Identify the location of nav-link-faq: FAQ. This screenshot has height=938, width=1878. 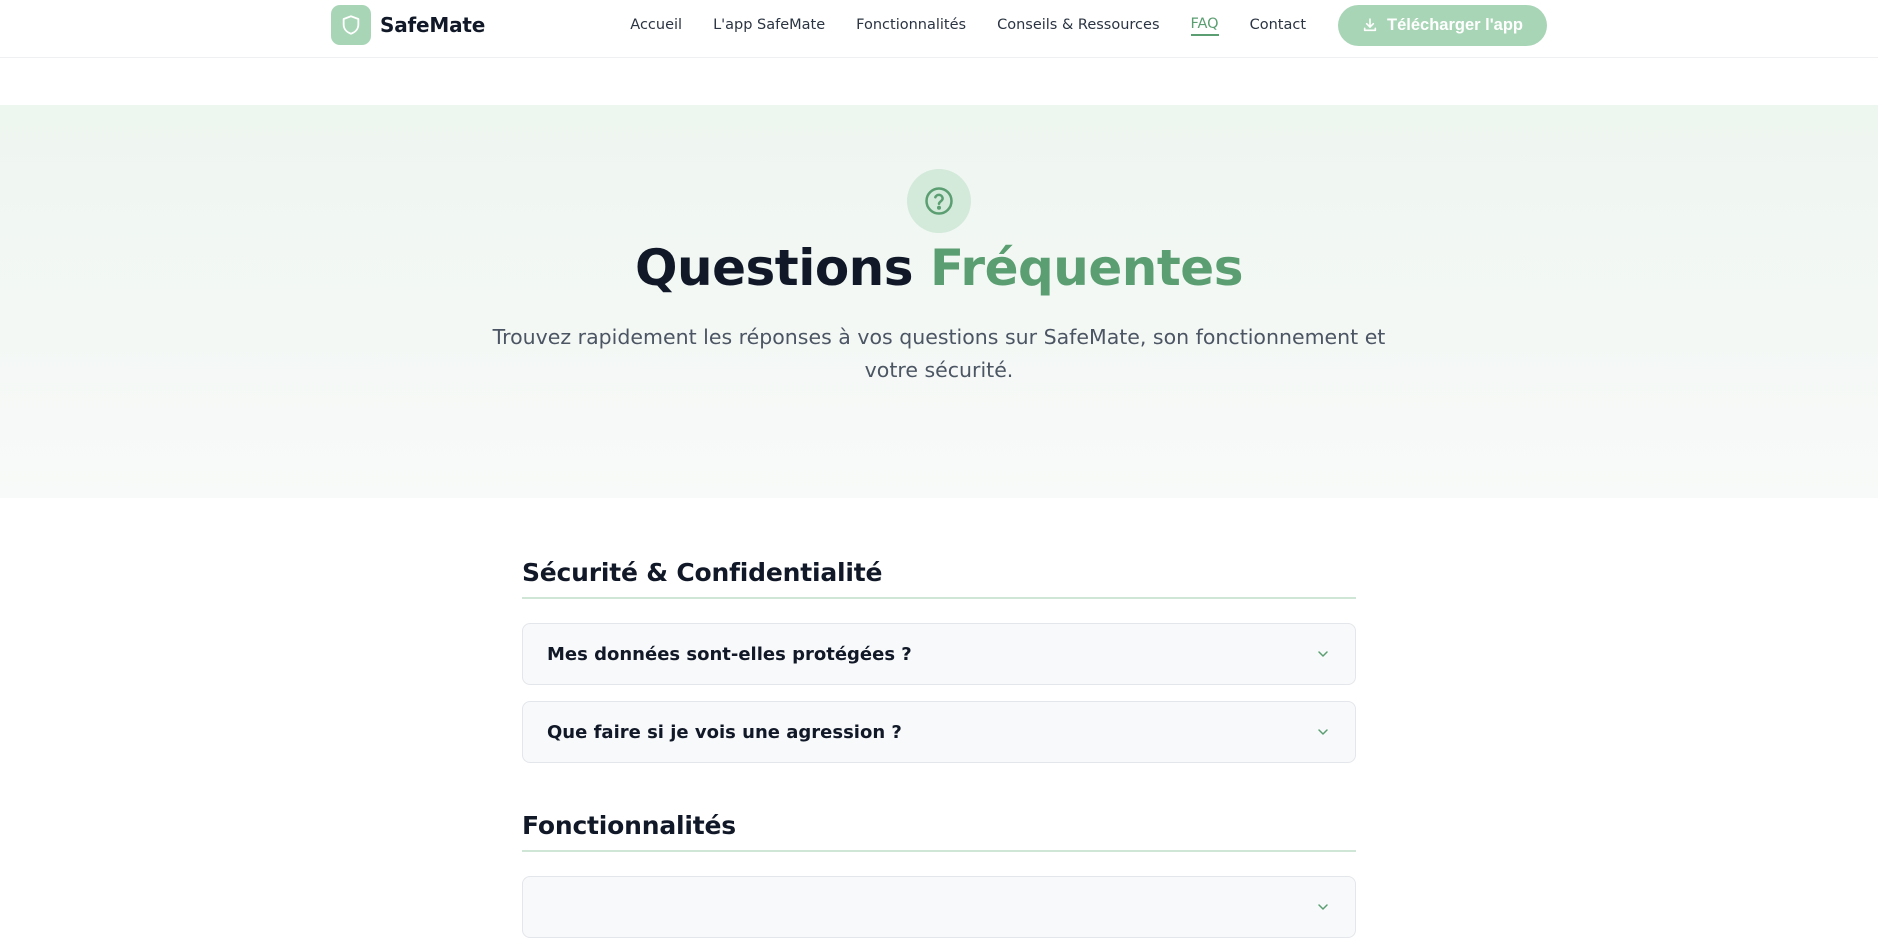
(1204, 25).